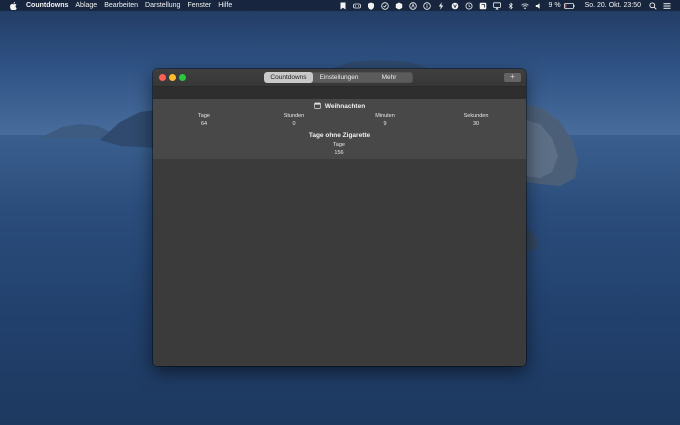  Describe the element at coordinates (182, 77) in the screenshot. I see `zoom-button` at that location.